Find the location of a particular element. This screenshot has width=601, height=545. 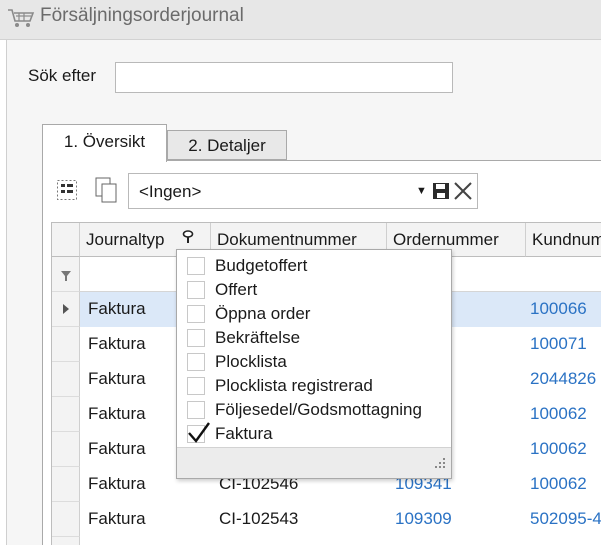

filter-option-oppna-order: Öppna order is located at coordinates (314, 314).